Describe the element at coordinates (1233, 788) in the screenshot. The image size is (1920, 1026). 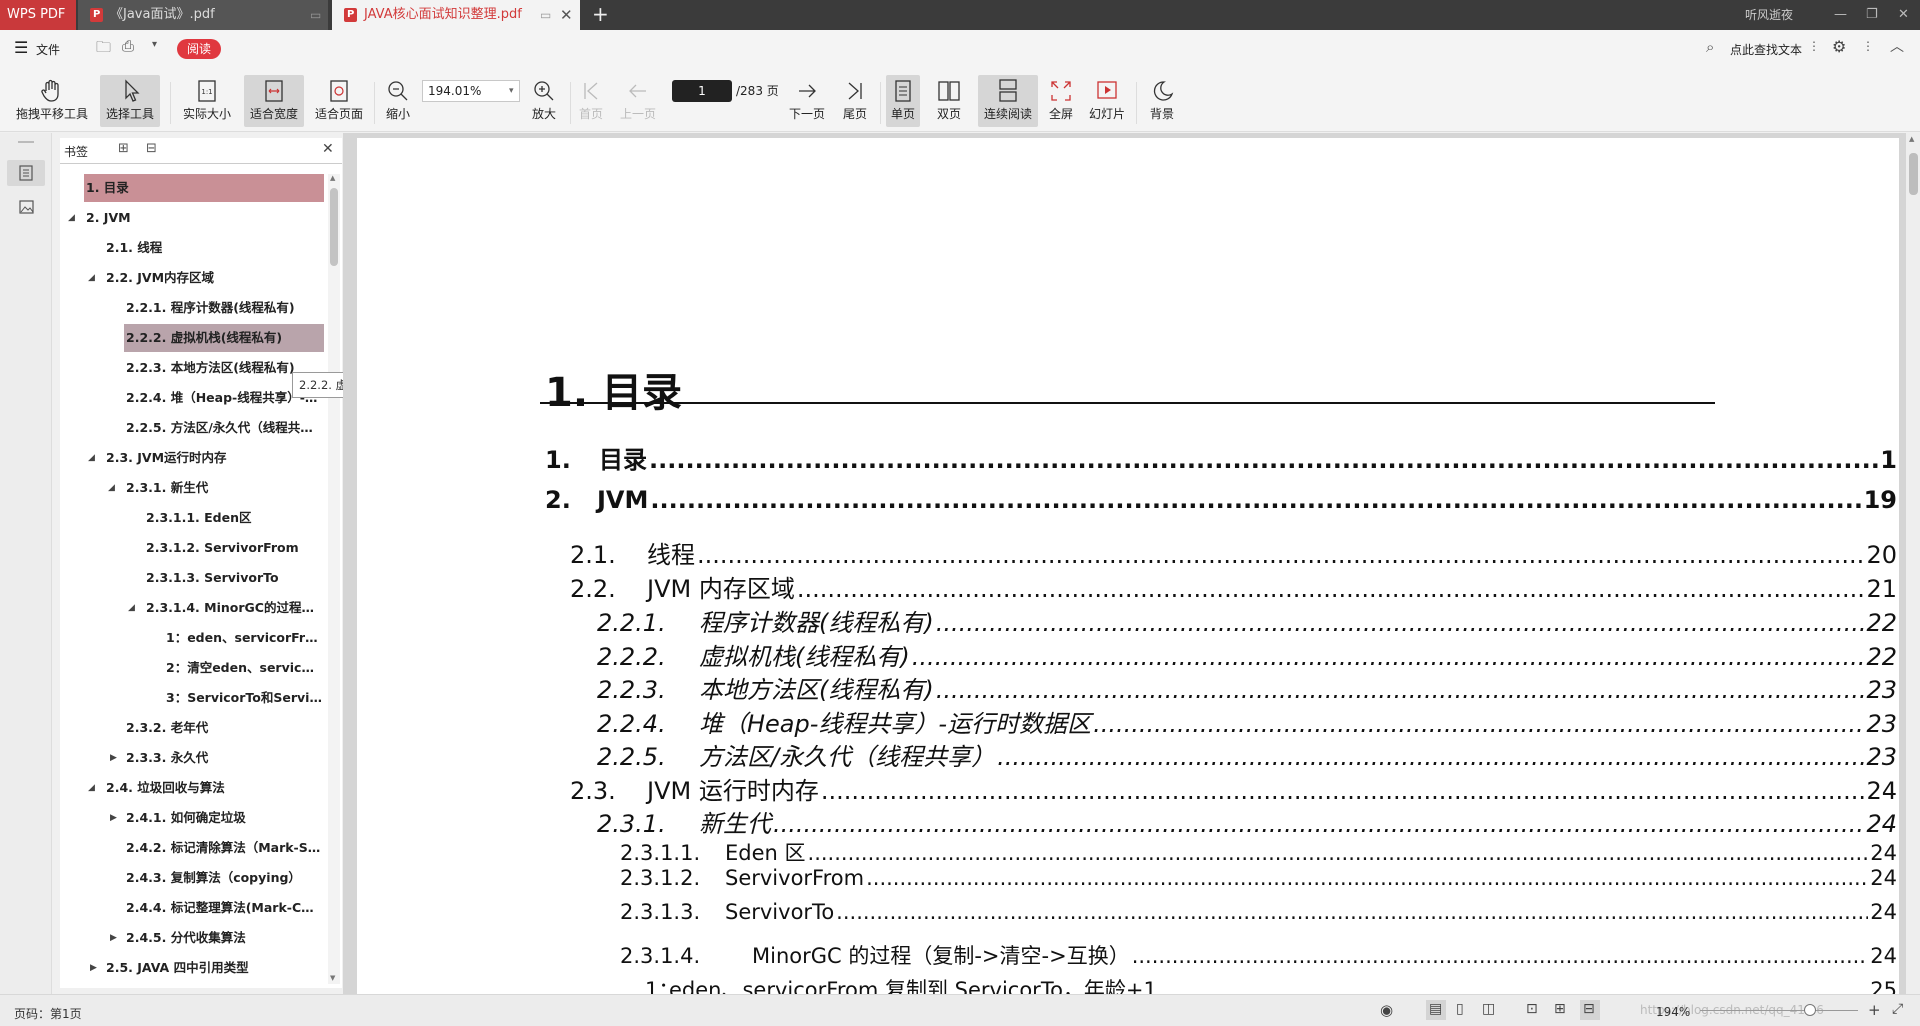
I see `toc-entry: 2.3. JVM 运行时内存 24` at that location.